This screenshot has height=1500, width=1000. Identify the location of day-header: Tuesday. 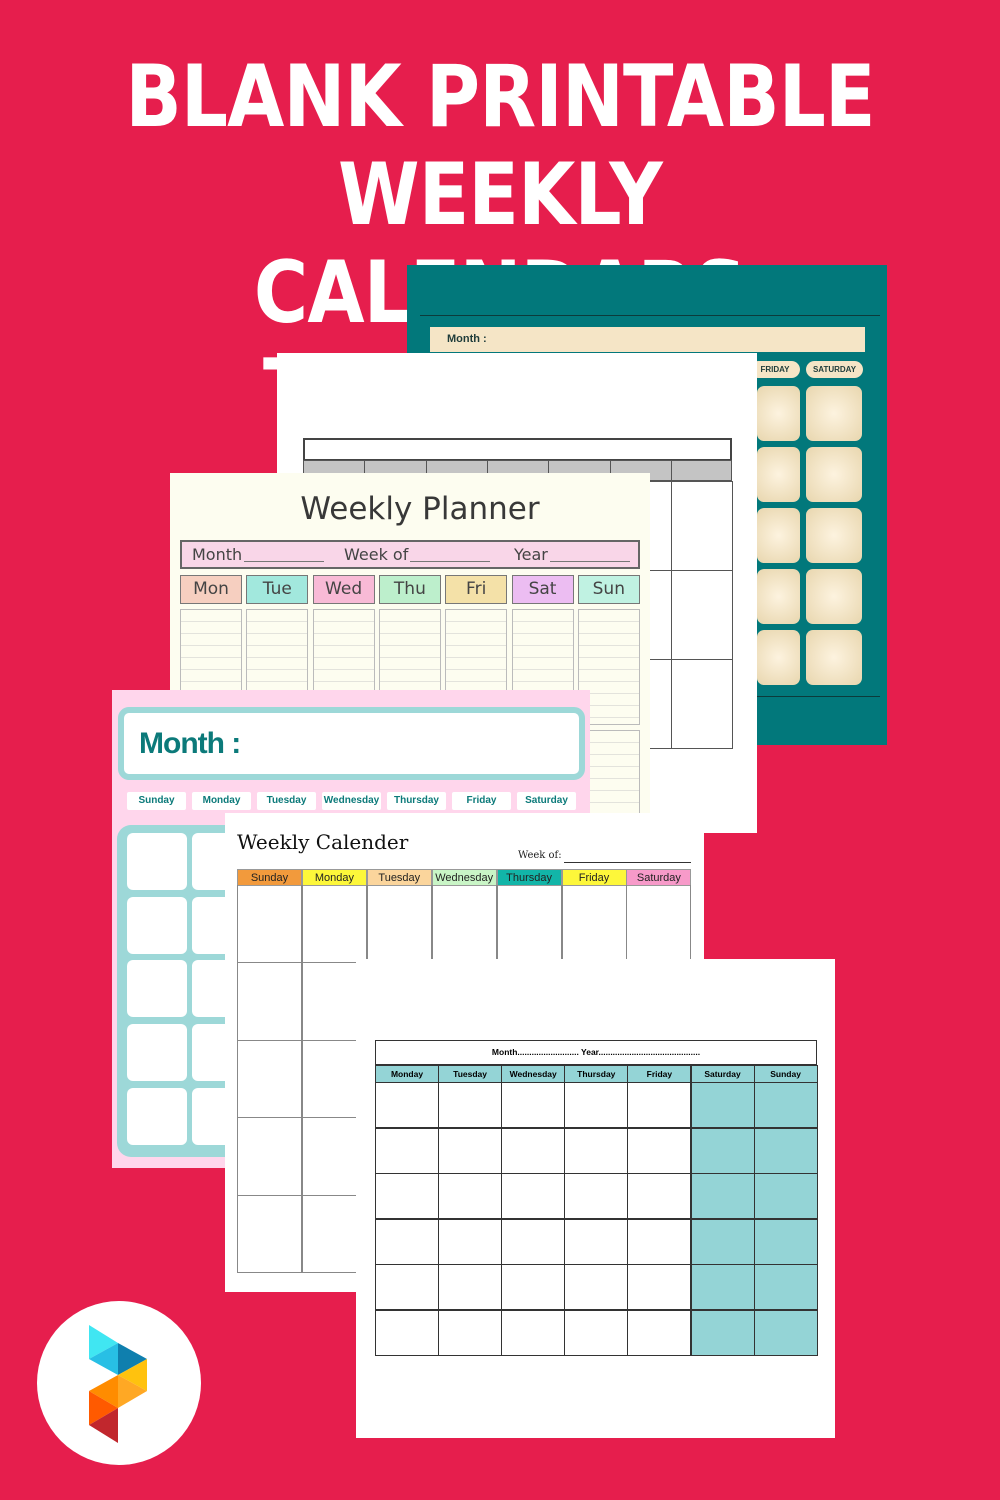
(470, 1074).